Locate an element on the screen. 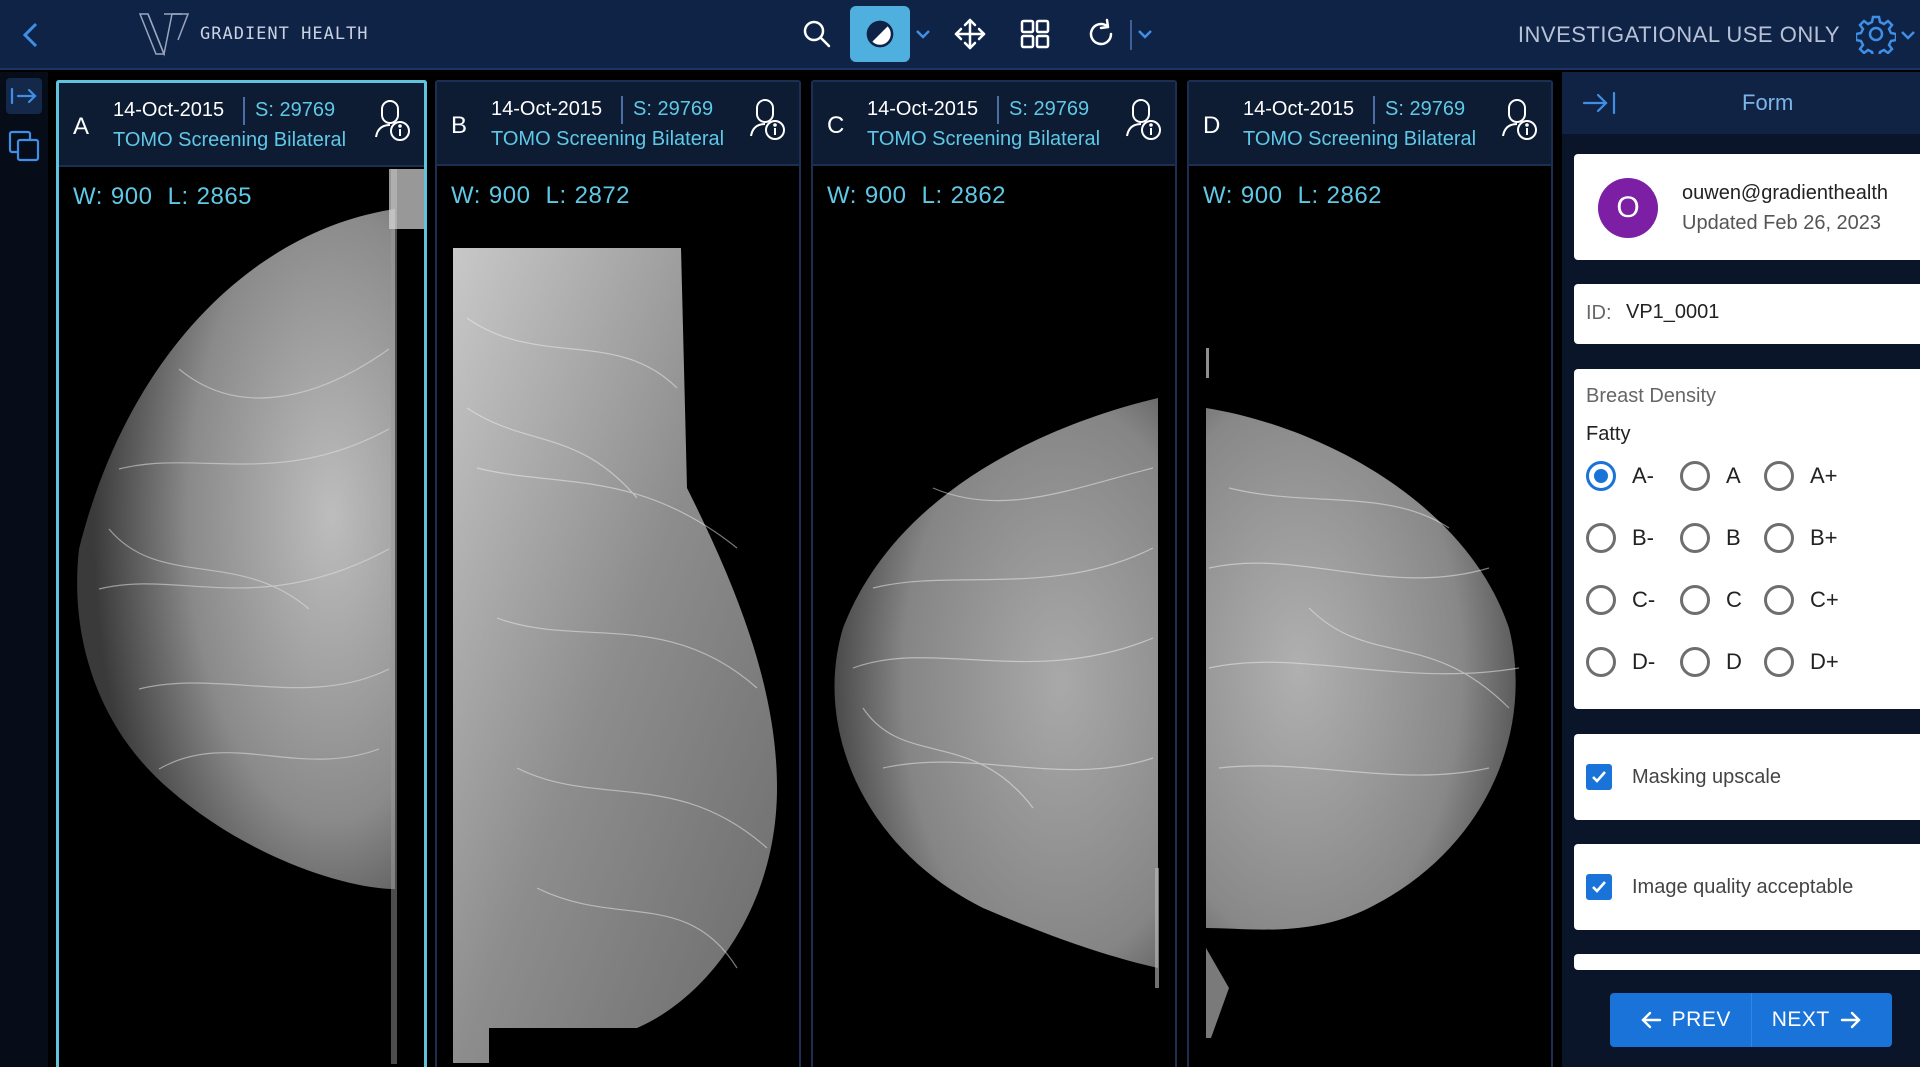  brand-name: GRADIENT HEALTH is located at coordinates (284, 34).